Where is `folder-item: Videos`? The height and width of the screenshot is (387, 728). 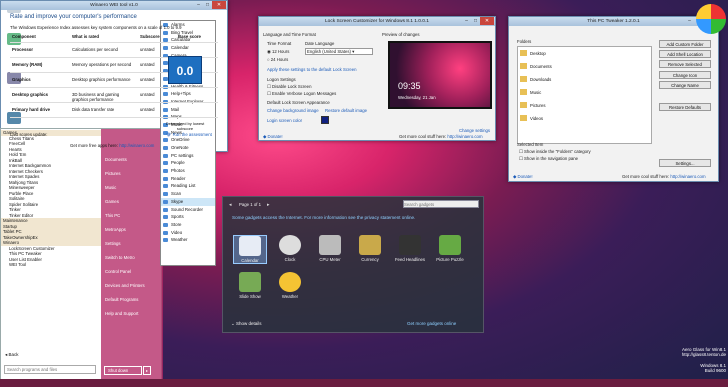
folder-item: Videos is located at coordinates (584, 118).